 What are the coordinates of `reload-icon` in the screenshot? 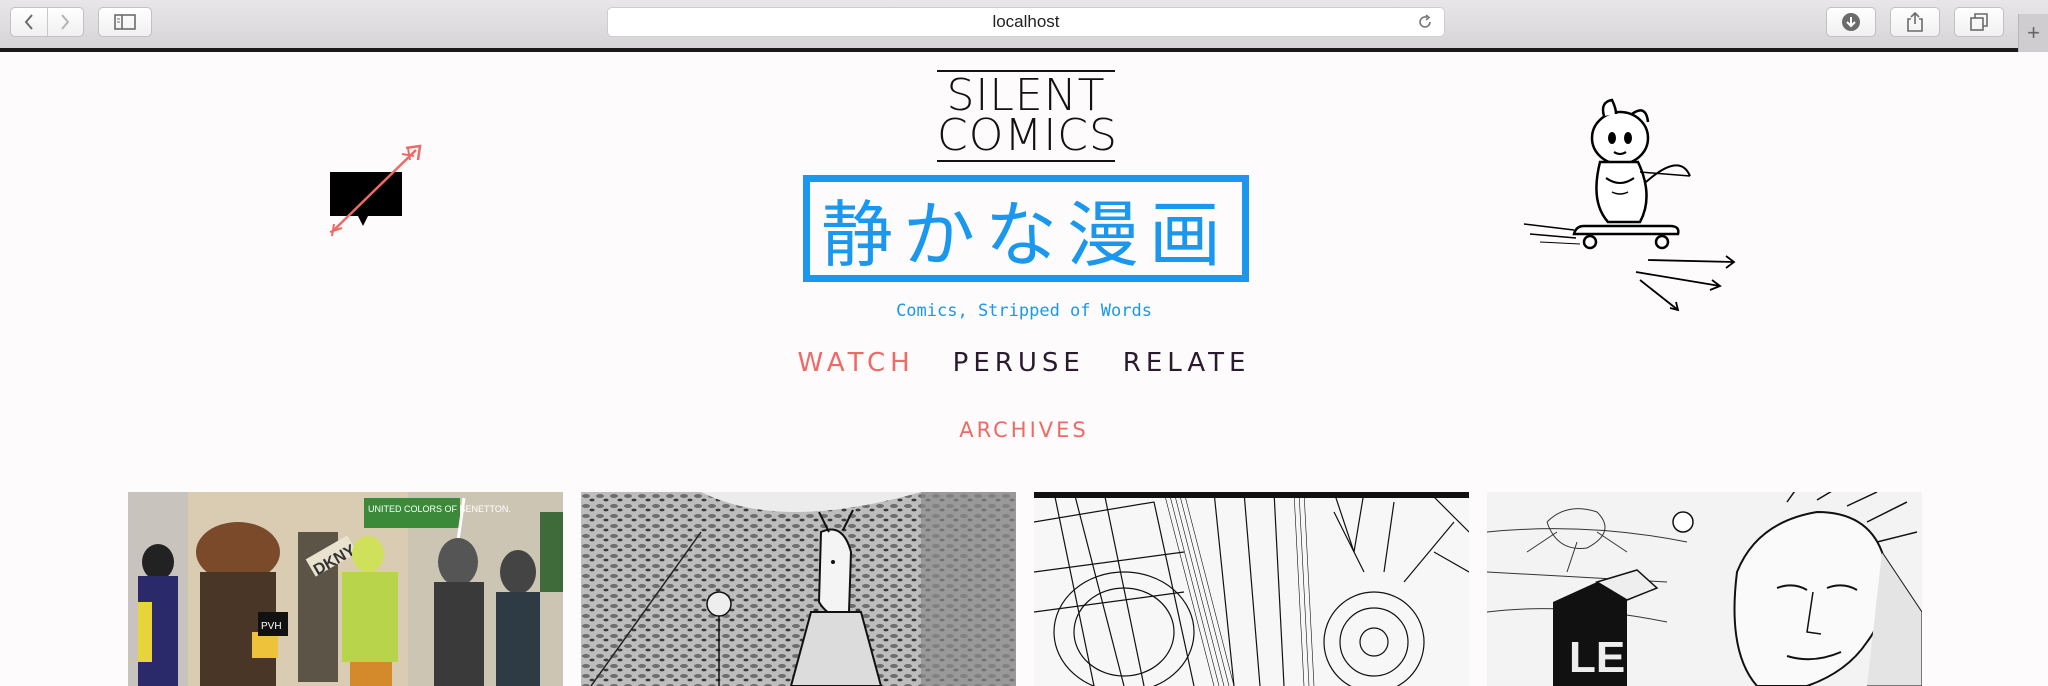 It's located at (1425, 21).